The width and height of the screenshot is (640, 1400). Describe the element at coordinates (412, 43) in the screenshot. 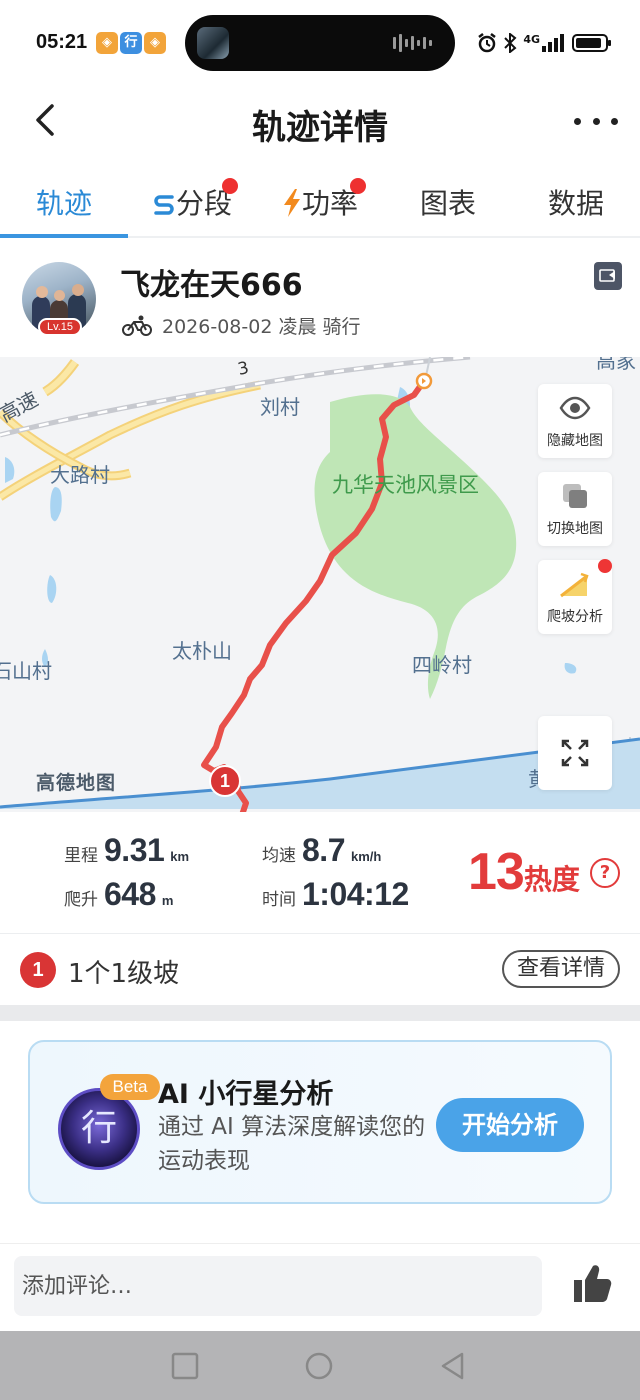

I see `audio-wave-icon` at that location.